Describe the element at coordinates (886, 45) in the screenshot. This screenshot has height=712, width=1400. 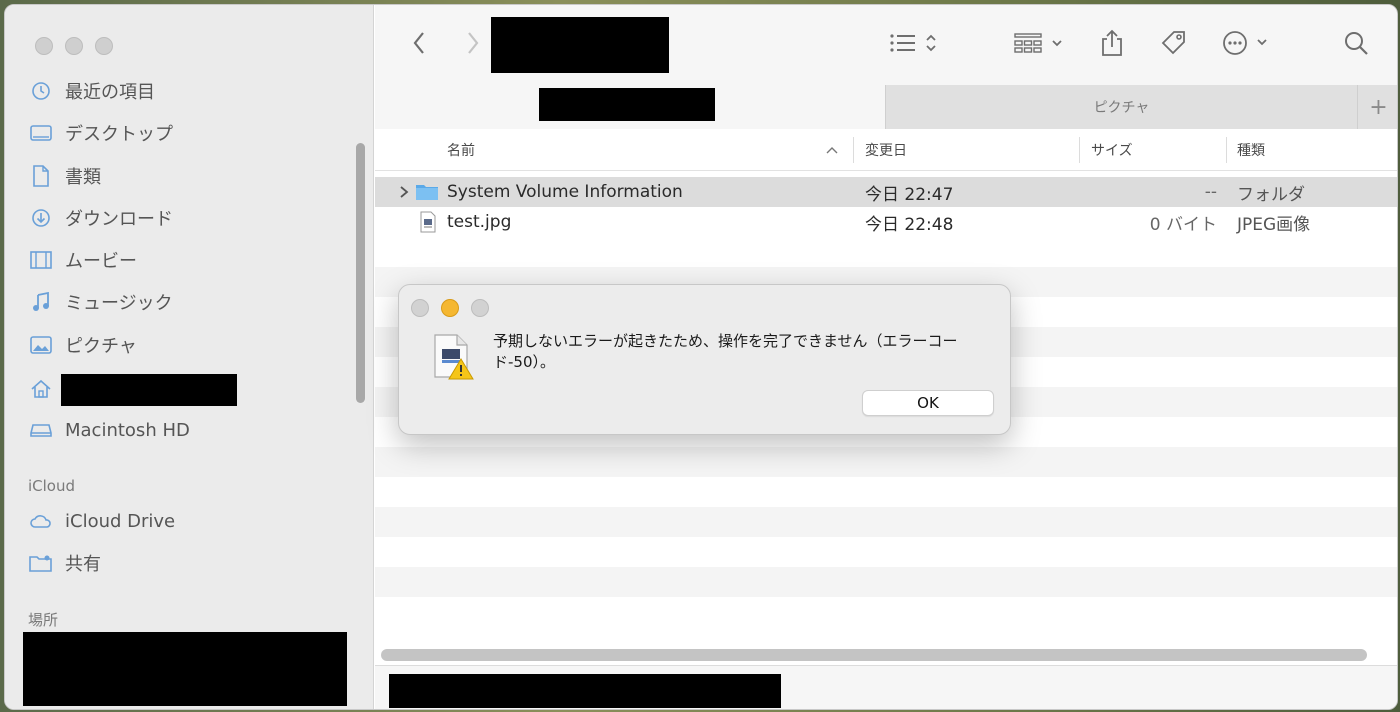
I see `toolbar` at that location.